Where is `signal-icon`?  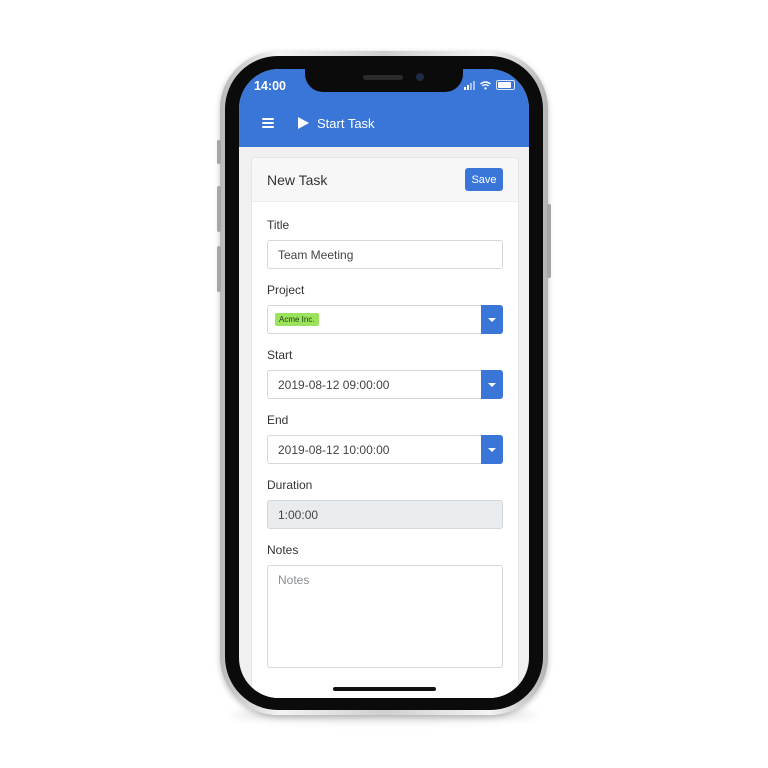 signal-icon is located at coordinates (469, 85).